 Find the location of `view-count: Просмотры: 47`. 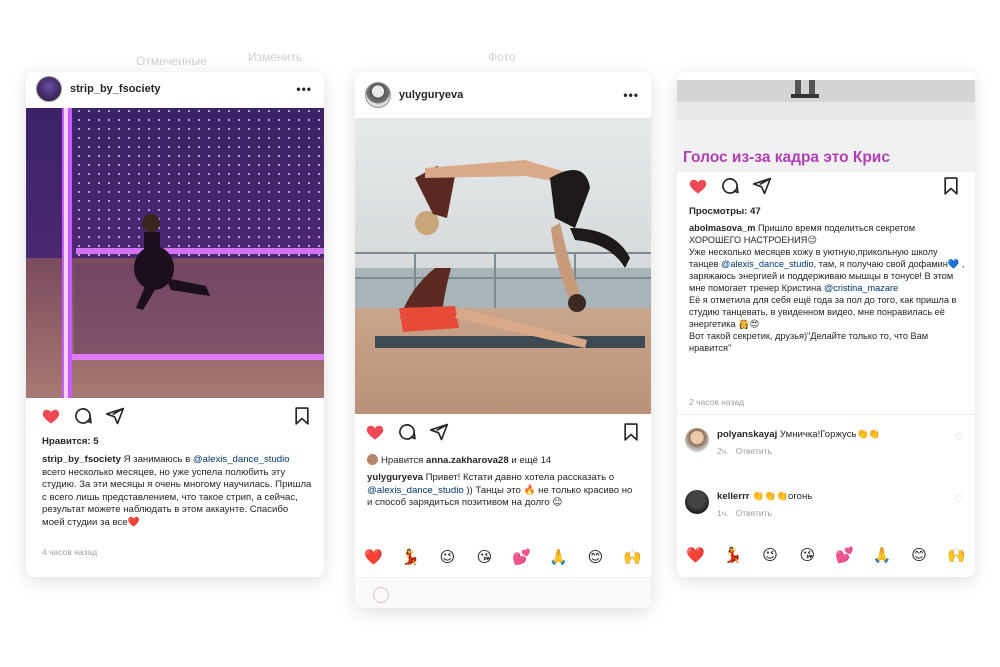

view-count: Просмотры: 47 is located at coordinates (725, 212).